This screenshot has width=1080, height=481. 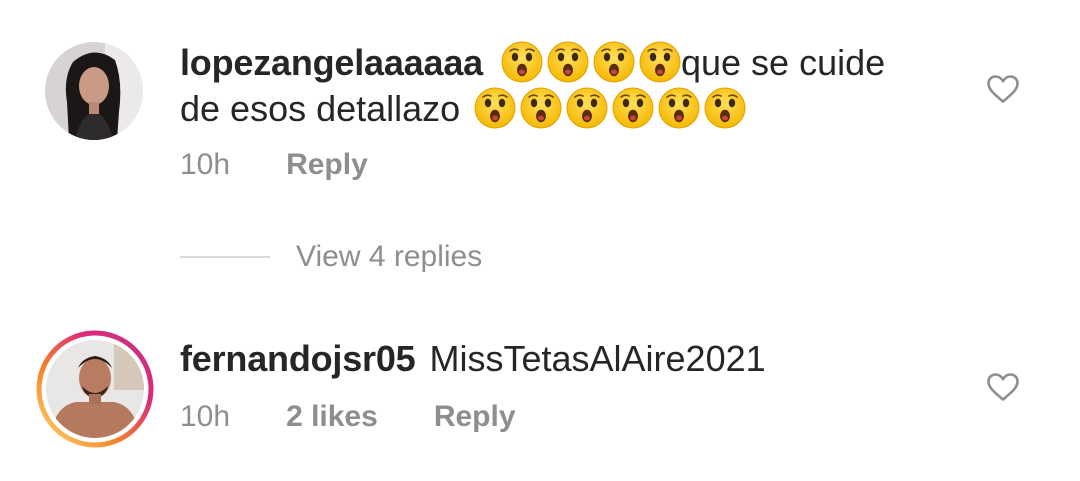 What do you see at coordinates (332, 417) in the screenshot?
I see `likes-count: 2 likes` at bounding box center [332, 417].